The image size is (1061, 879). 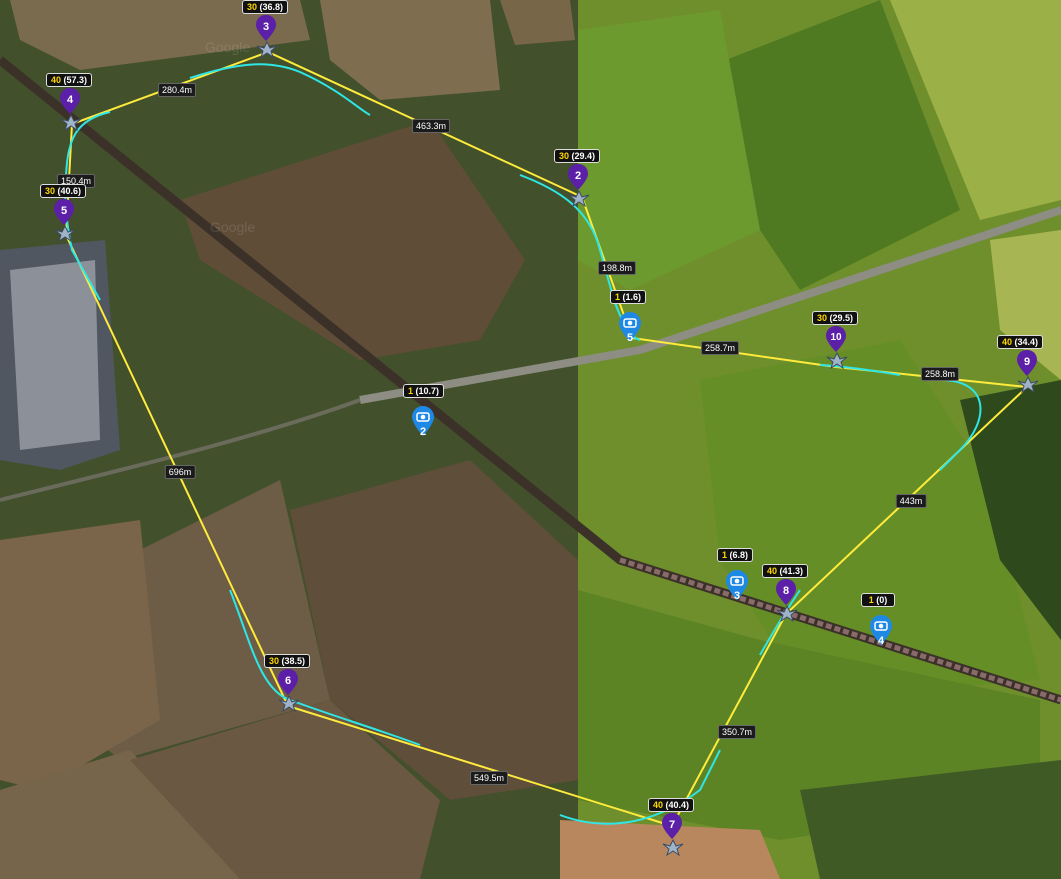 I want to click on waypoint-number: 7, so click(x=672, y=825).